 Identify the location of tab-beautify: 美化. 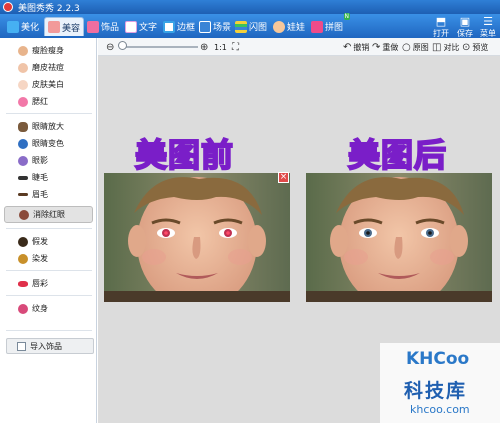
(23, 26).